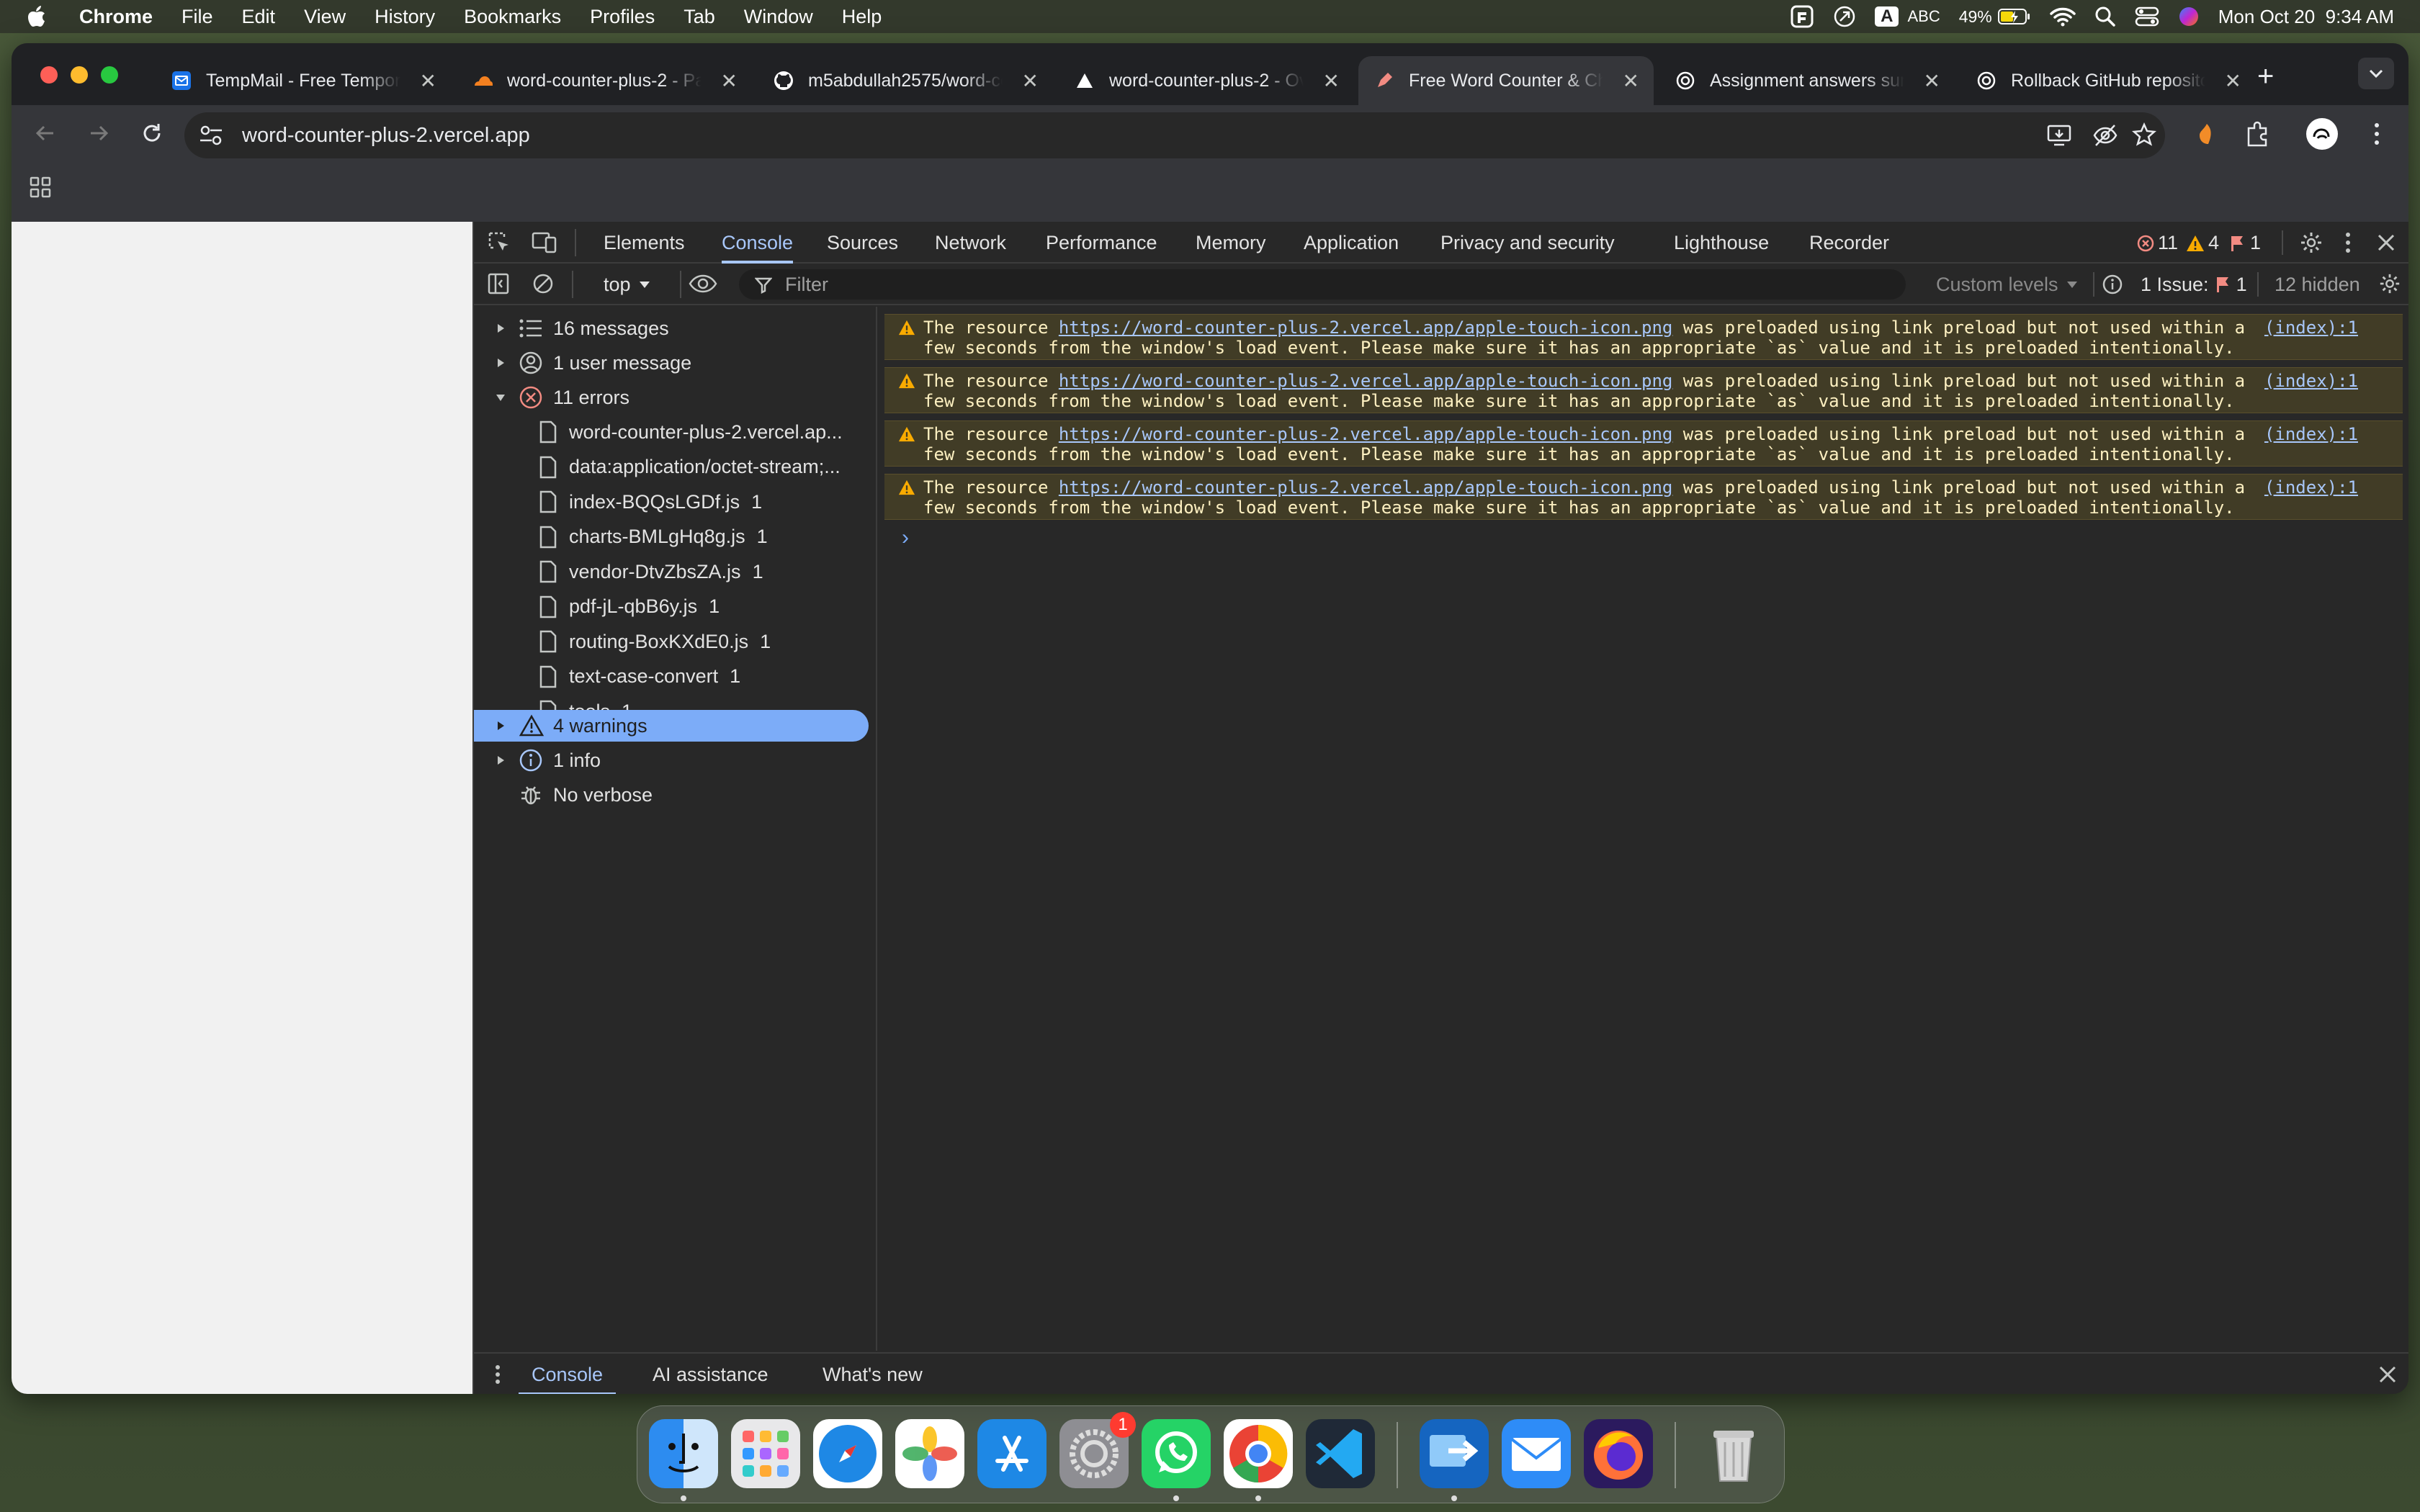  I want to click on reload-icon, so click(152, 133).